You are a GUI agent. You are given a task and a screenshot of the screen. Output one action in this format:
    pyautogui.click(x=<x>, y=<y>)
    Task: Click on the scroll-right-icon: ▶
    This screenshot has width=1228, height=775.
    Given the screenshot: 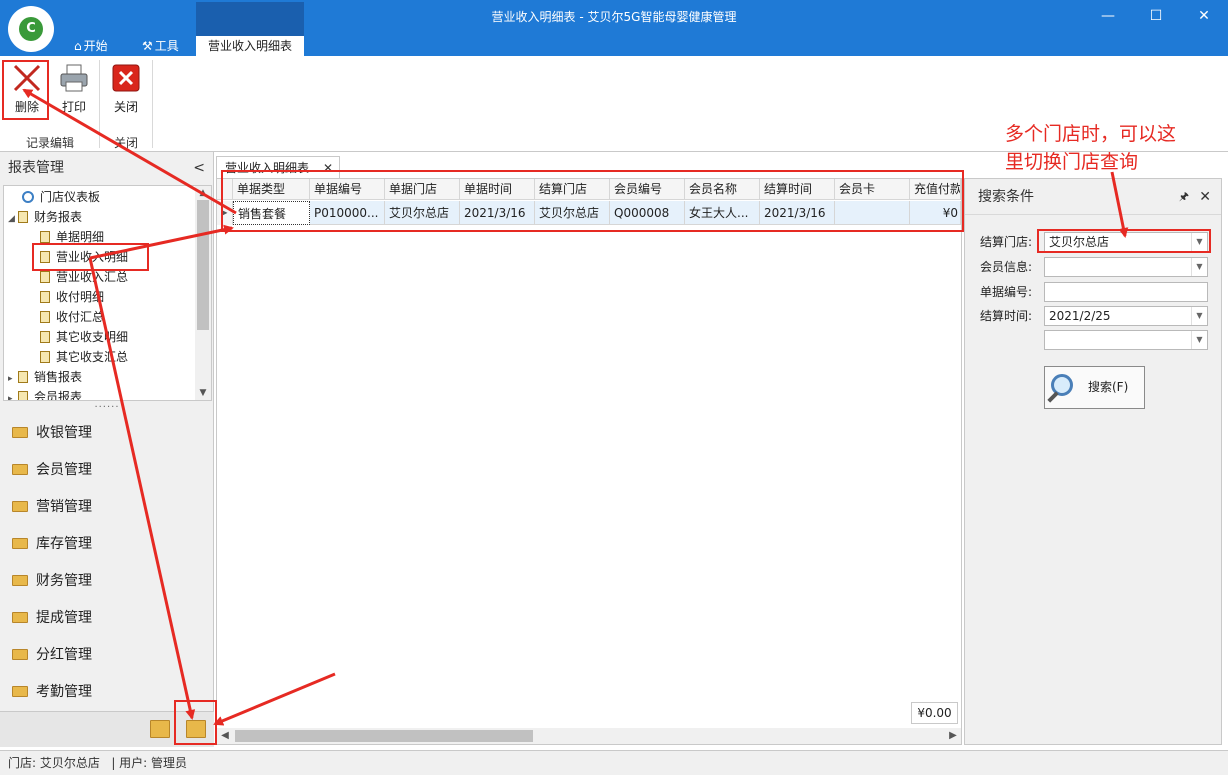 What is the action you would take?
    pyautogui.click(x=953, y=736)
    